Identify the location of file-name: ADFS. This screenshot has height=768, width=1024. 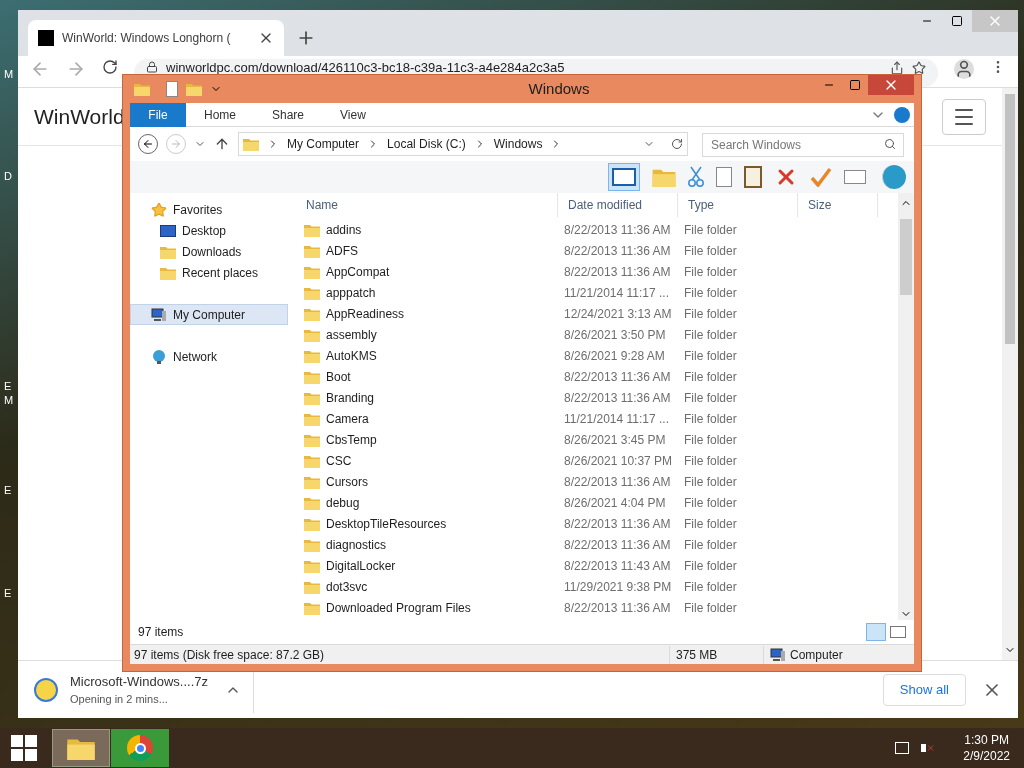
(342, 250).